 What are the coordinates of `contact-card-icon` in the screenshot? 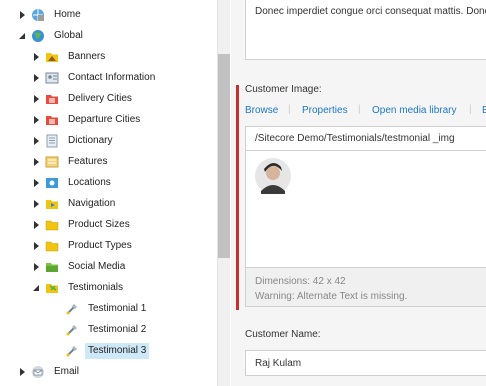 It's located at (52, 78).